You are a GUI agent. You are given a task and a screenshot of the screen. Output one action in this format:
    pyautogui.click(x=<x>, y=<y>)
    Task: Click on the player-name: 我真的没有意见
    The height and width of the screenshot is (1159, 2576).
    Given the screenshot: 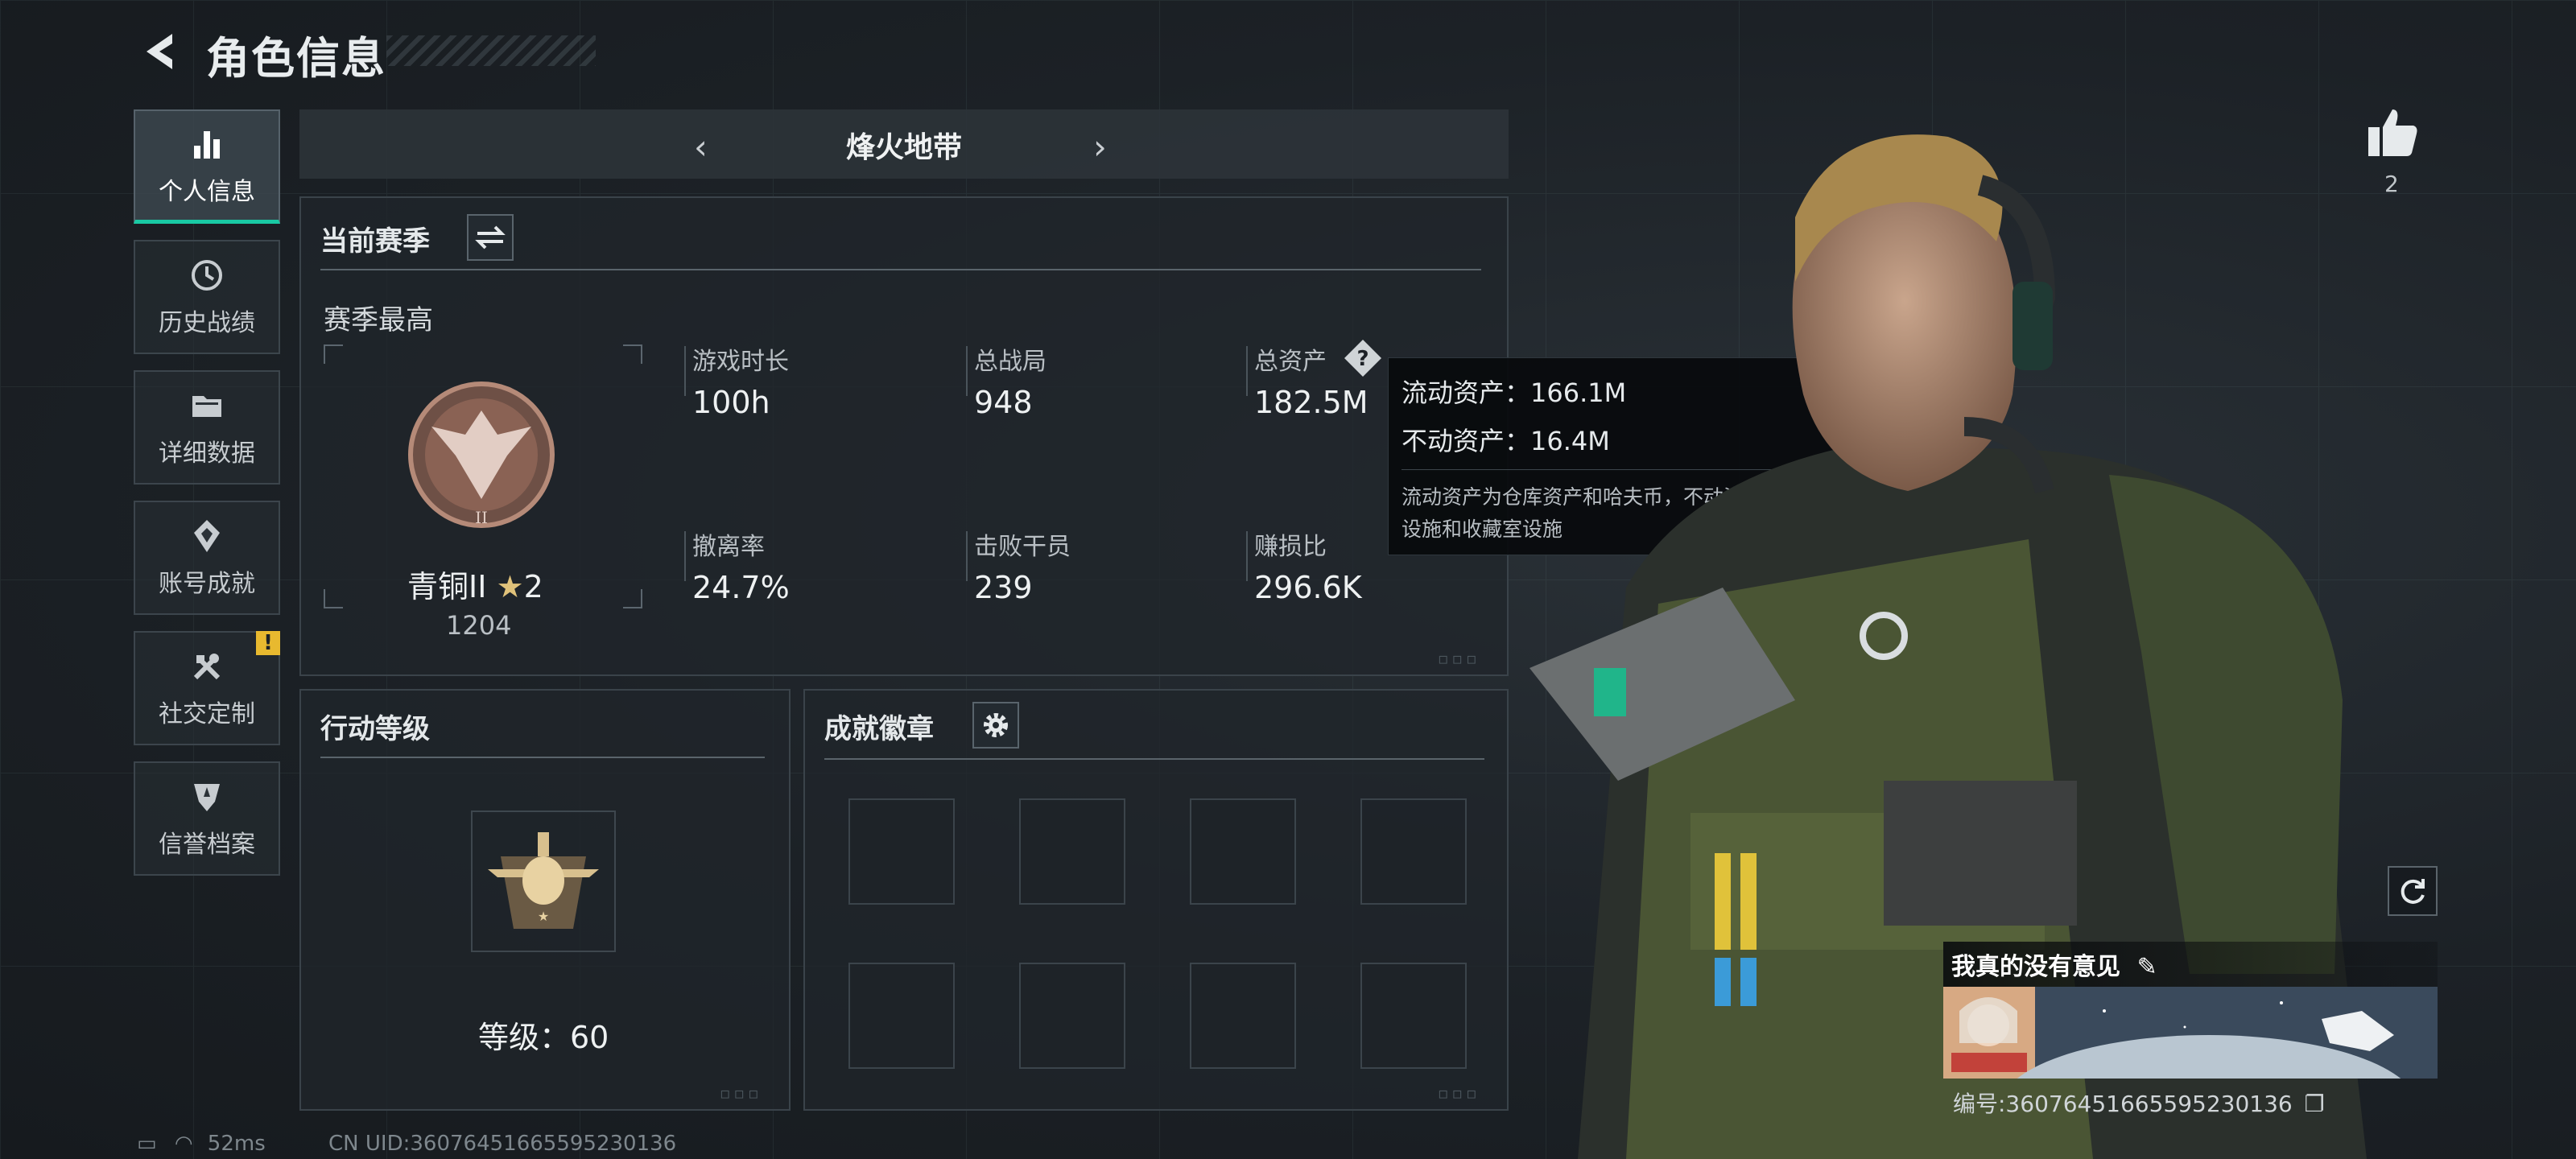 What is the action you would take?
    pyautogui.click(x=2035, y=967)
    